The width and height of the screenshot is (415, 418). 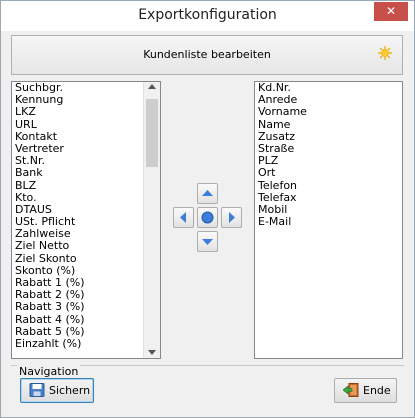 I want to click on floppy-disk-icon, so click(x=37, y=390).